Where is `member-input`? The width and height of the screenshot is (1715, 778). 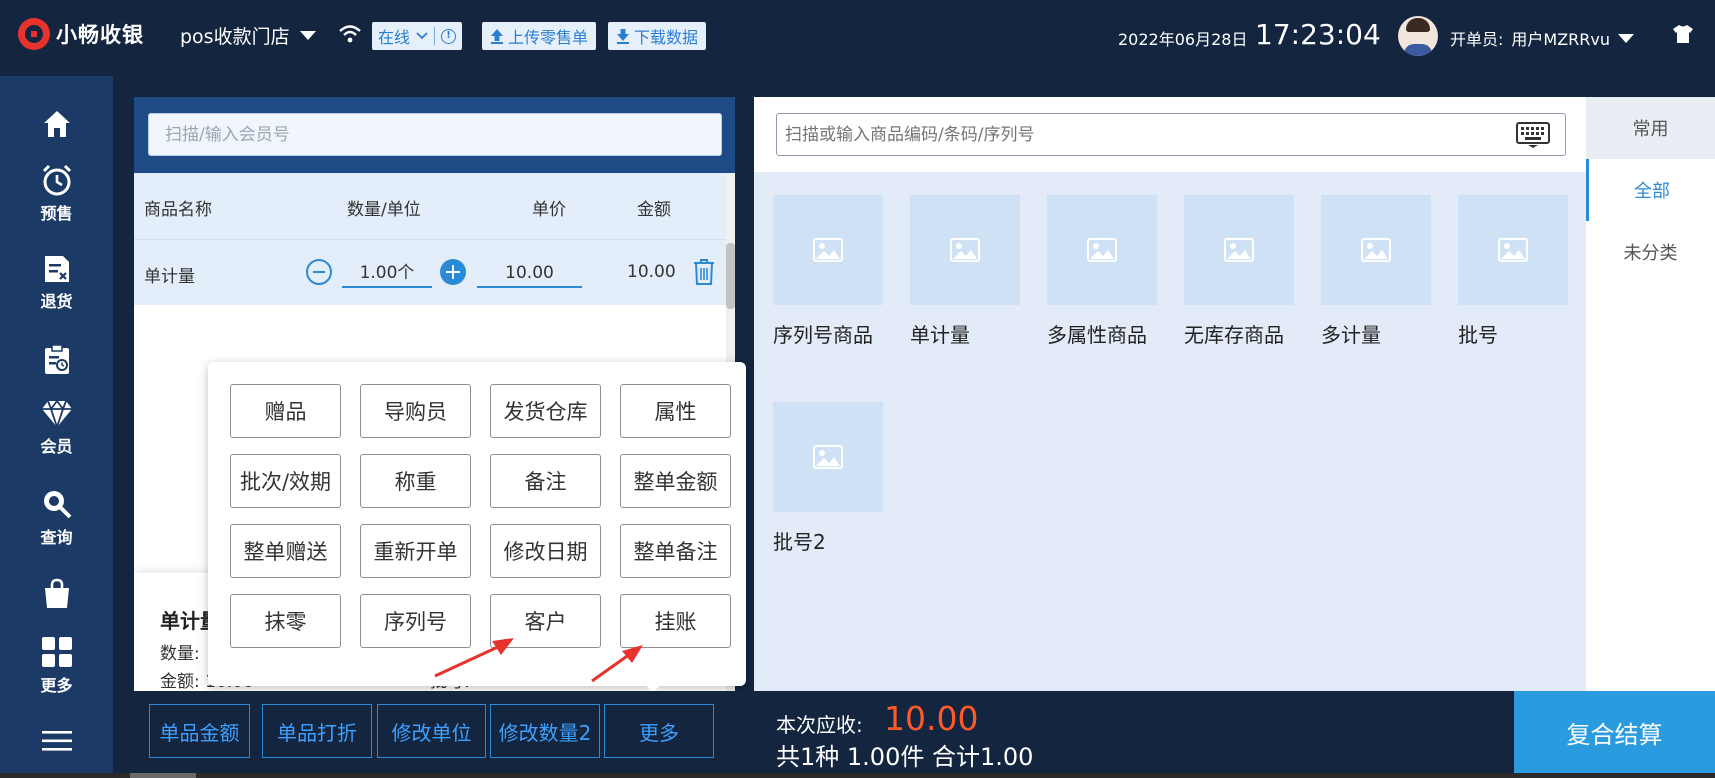
member-input is located at coordinates (435, 134).